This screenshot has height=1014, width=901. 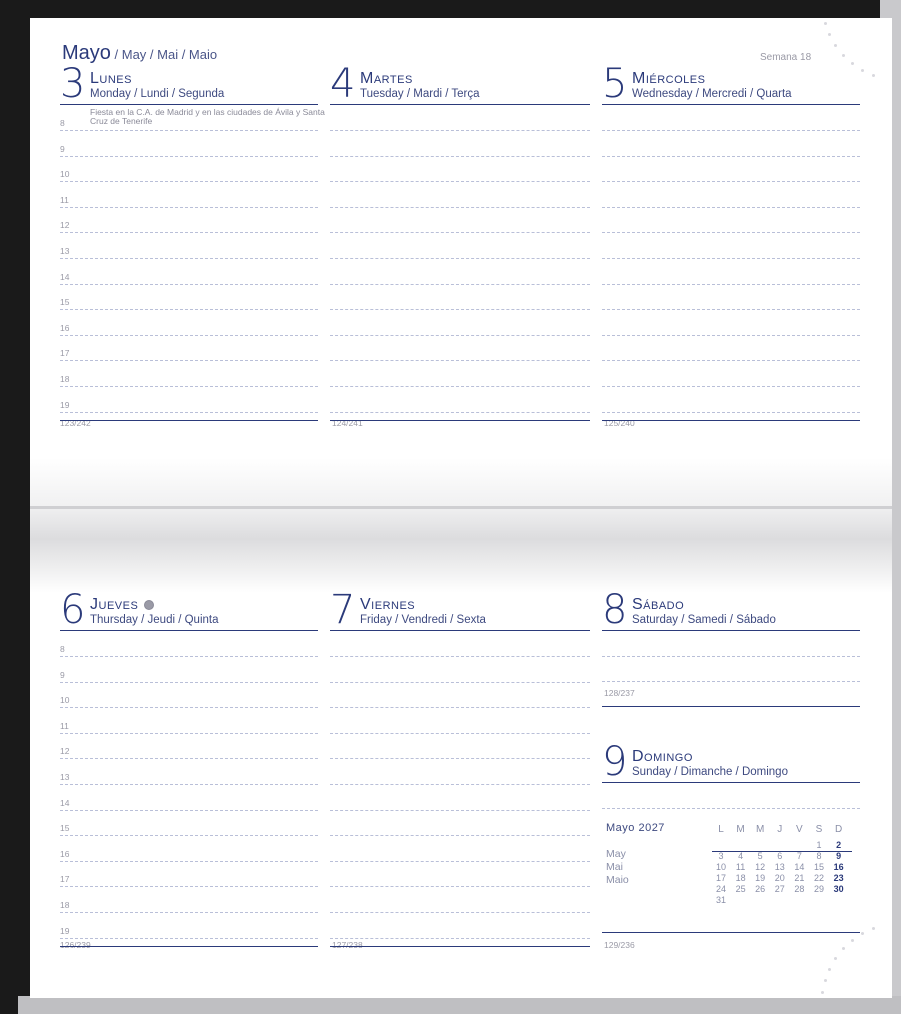 What do you see at coordinates (65, 379) in the screenshot?
I see `hour-label: 18` at bounding box center [65, 379].